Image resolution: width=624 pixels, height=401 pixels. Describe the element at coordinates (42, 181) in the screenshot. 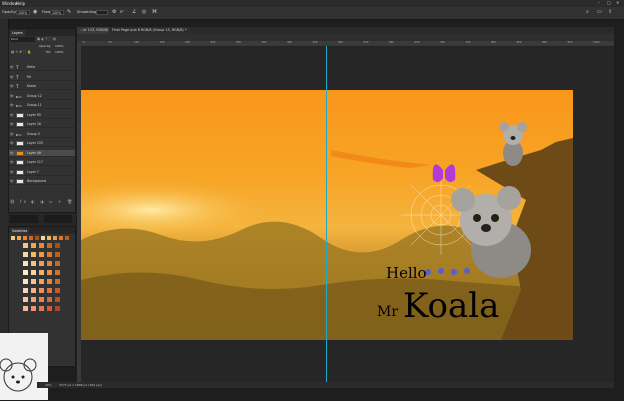

I see `layer-row: 👁 Background` at that location.